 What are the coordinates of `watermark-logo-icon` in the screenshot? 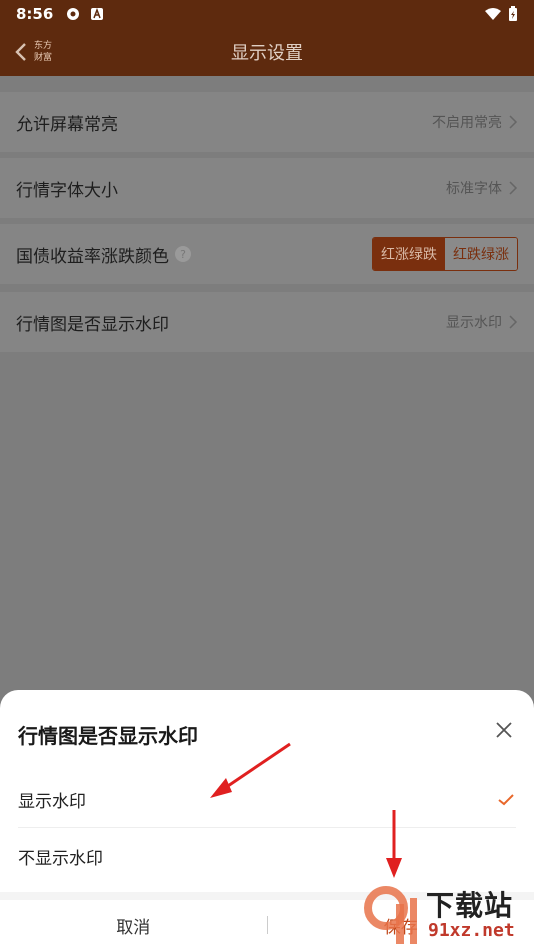 It's located at (390, 915).